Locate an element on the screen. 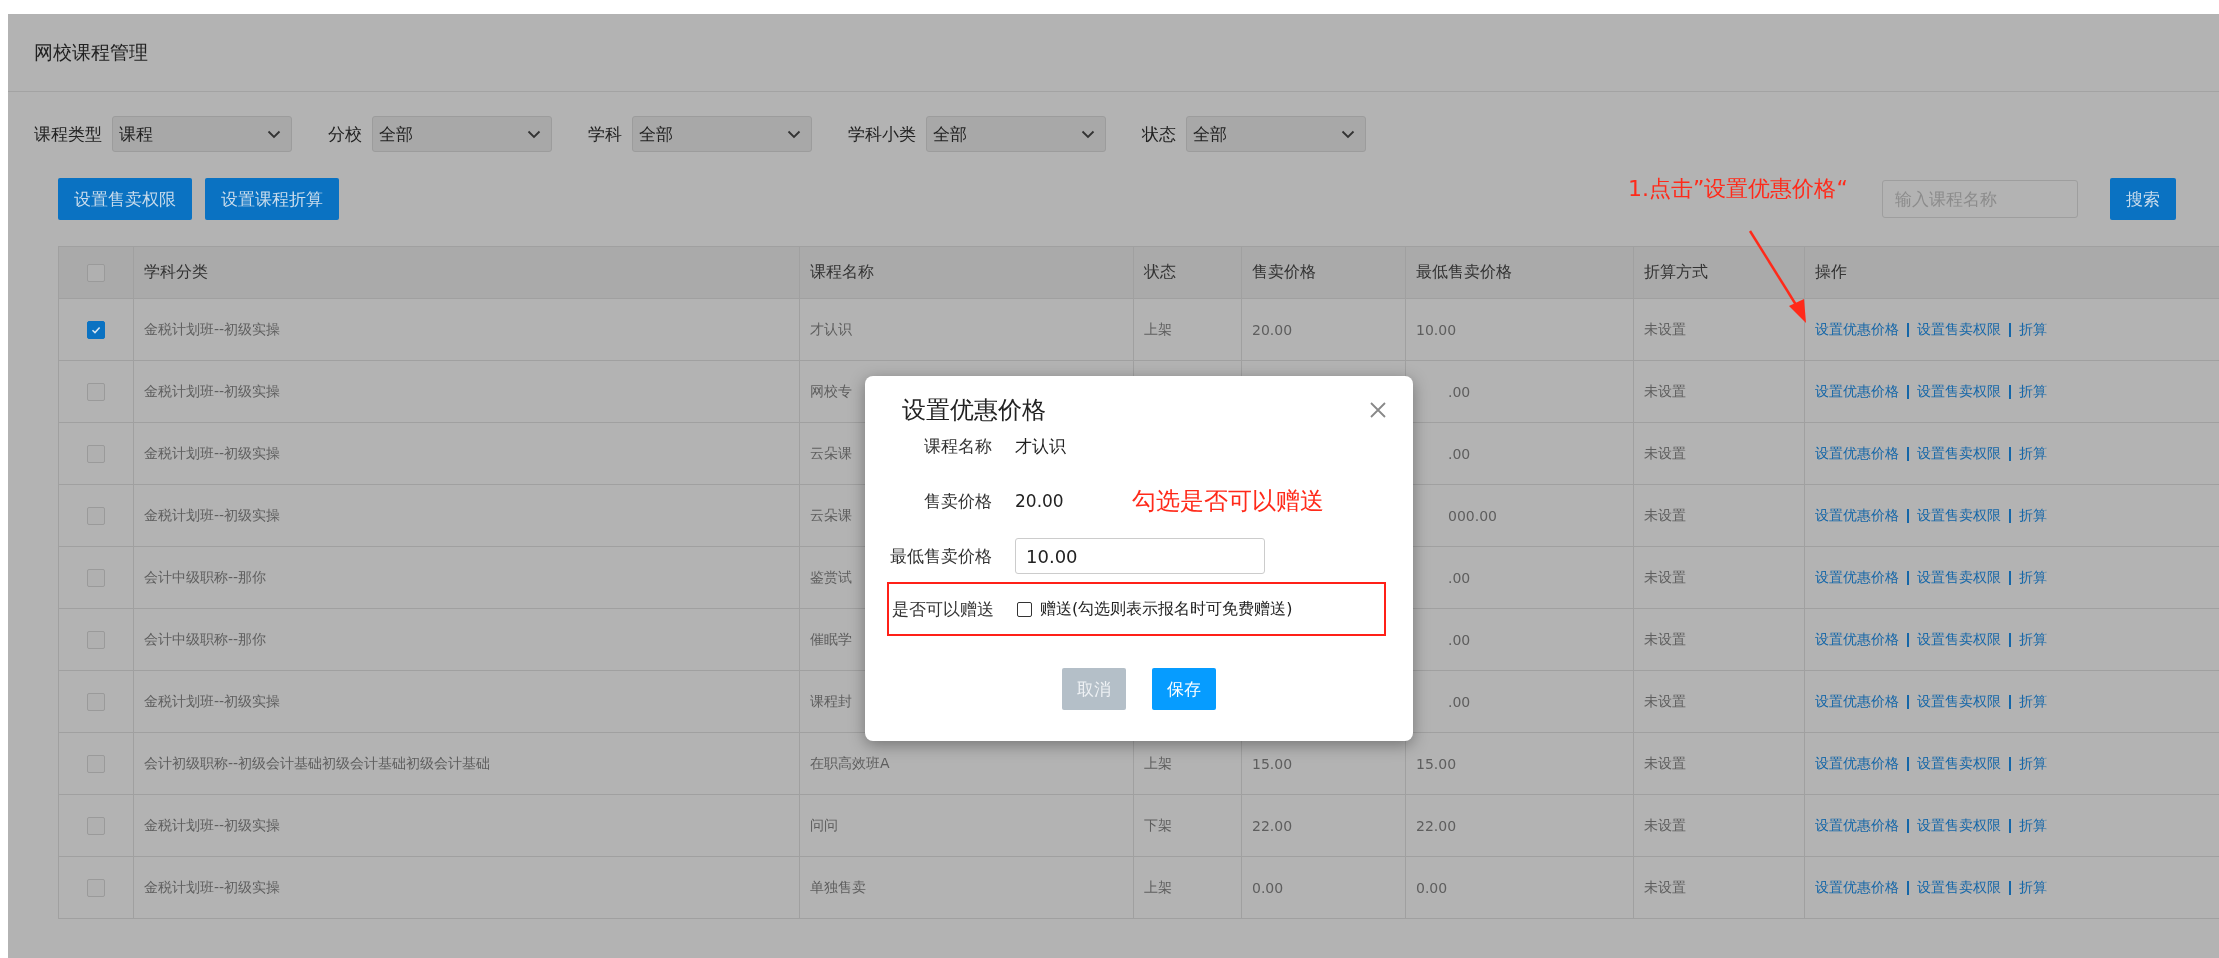 This screenshot has width=2219, height=958. checkbox-label: 赠送(勾选则表示报名时可免费赠送) is located at coordinates (1166, 609).